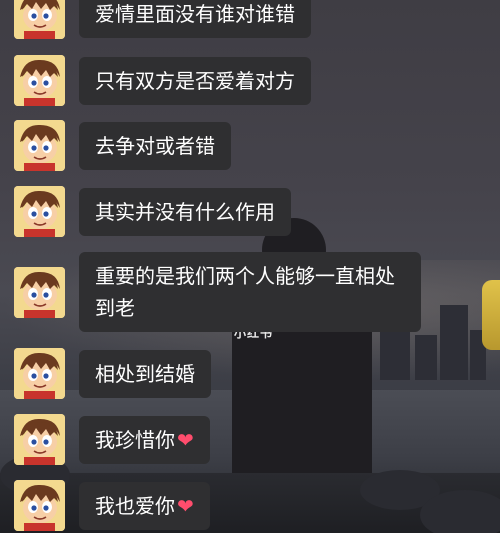 The width and height of the screenshot is (500, 533). Describe the element at coordinates (491, 315) in the screenshot. I see `yellow-structure` at that location.